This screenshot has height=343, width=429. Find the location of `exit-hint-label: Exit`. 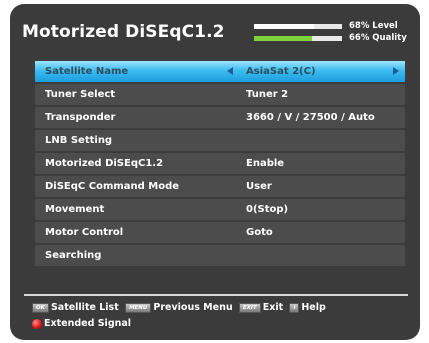

exit-hint-label: Exit is located at coordinates (273, 307).